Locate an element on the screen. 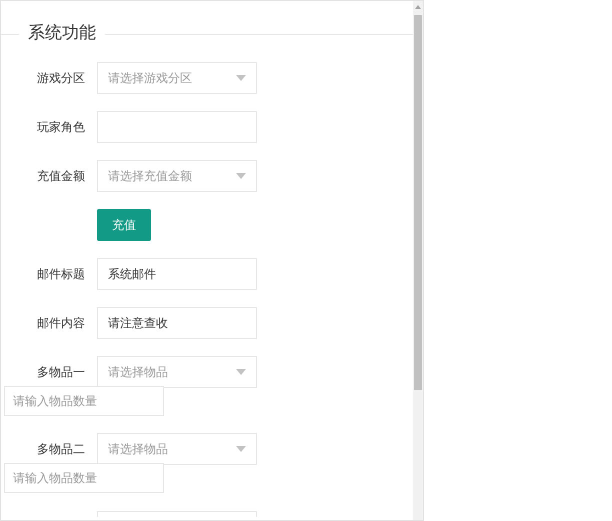  field-label: 邮件标题 is located at coordinates (61, 274).